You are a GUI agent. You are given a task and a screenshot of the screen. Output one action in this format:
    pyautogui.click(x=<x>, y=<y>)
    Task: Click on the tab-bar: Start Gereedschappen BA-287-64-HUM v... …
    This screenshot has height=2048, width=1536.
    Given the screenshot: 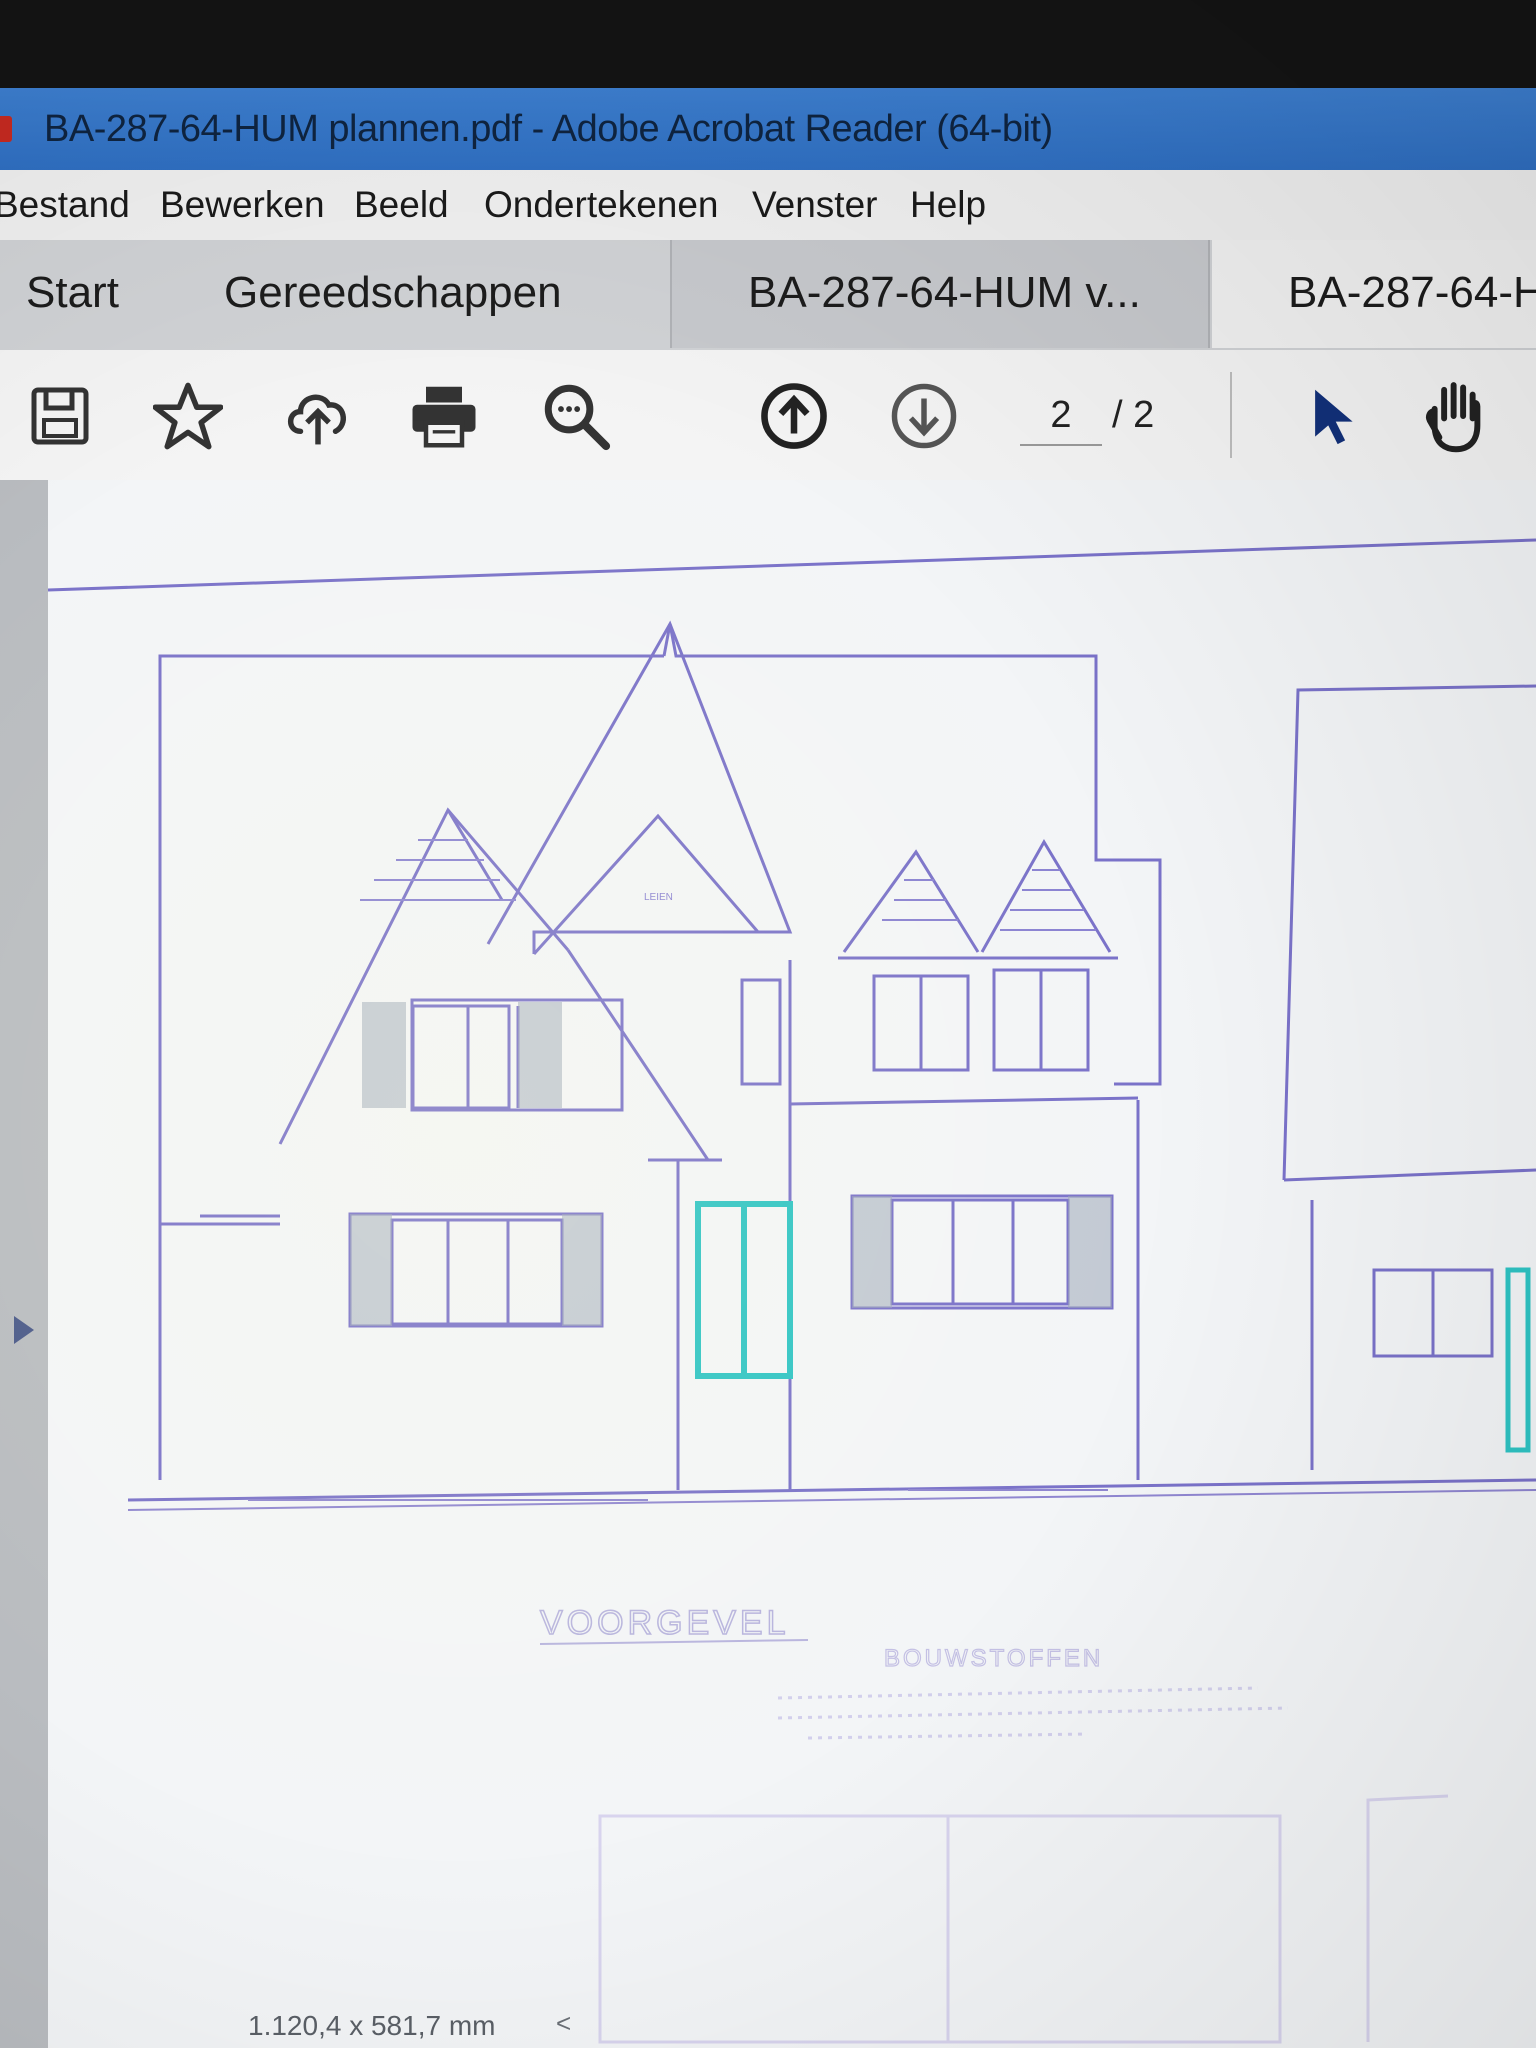 What is the action you would take?
    pyautogui.click(x=768, y=295)
    